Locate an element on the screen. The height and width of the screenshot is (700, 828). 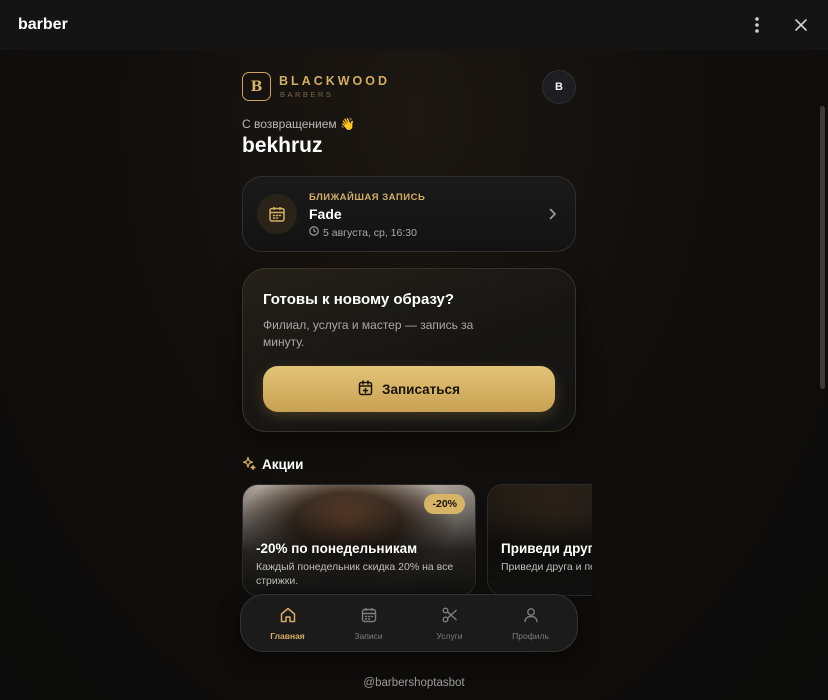
appointment-datetime: 5 августа, ср, 16:30 is located at coordinates (370, 232).